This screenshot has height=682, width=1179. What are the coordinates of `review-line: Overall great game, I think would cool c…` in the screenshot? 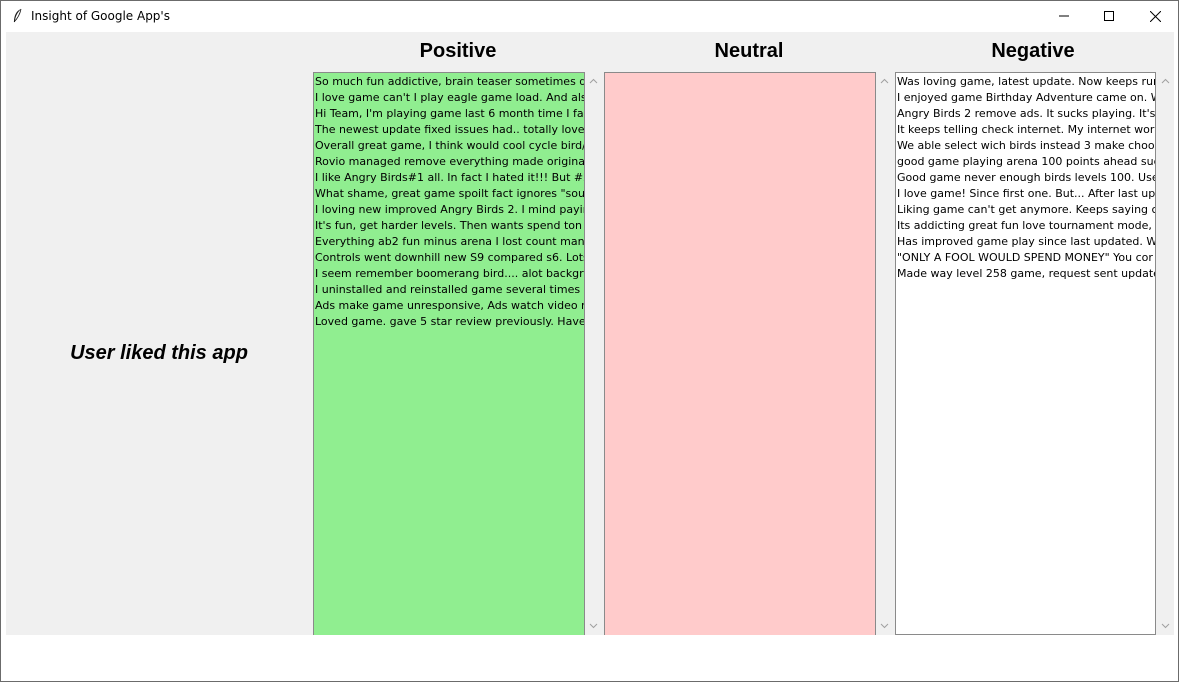 It's located at (449, 145).